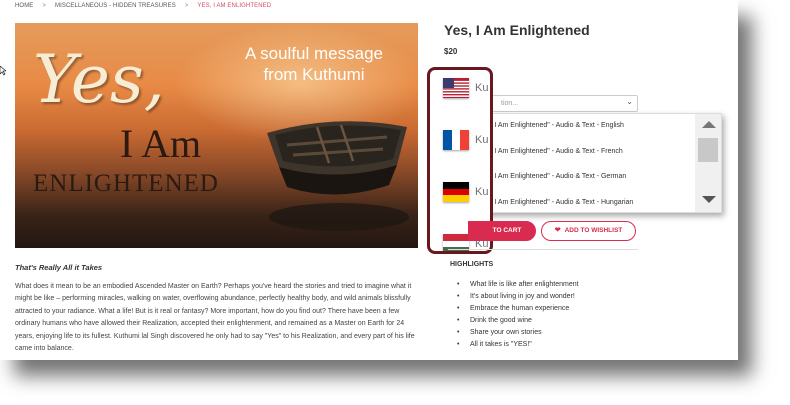 This screenshot has width=790, height=405. Describe the element at coordinates (472, 264) in the screenshot. I see `highlights-title: HIGHLIGHTS` at that location.